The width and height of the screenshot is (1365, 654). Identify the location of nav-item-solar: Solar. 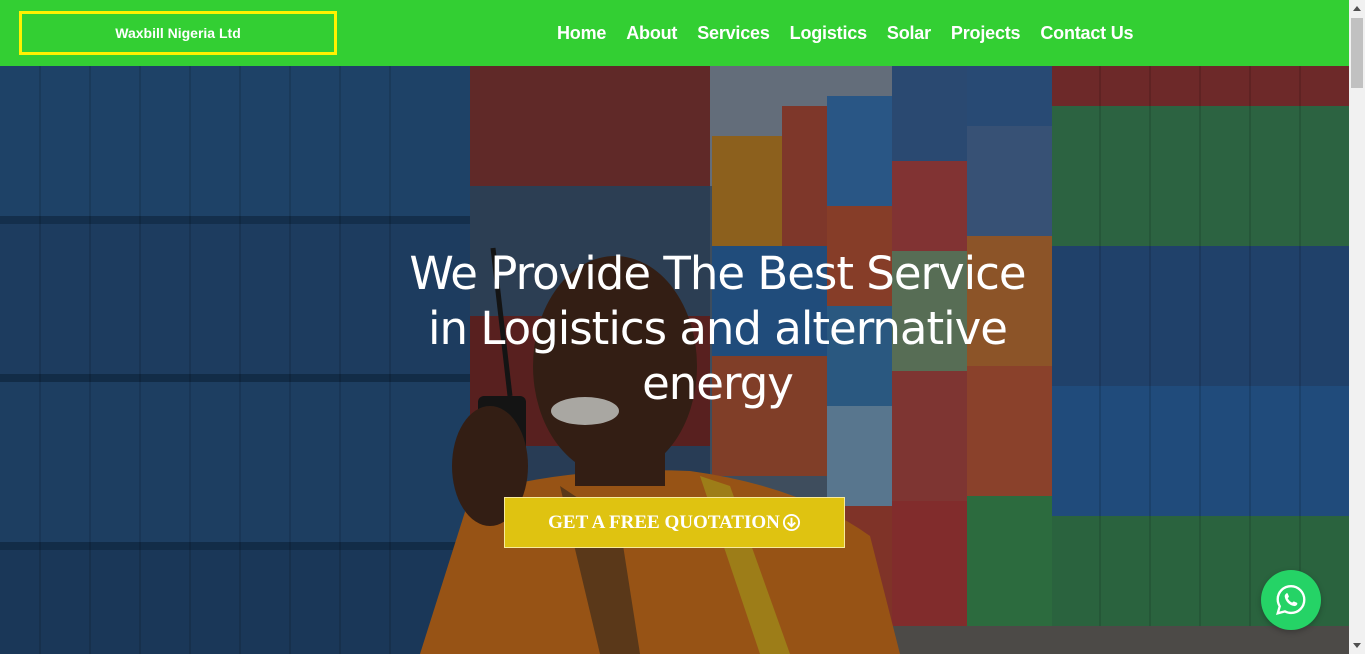
(909, 33).